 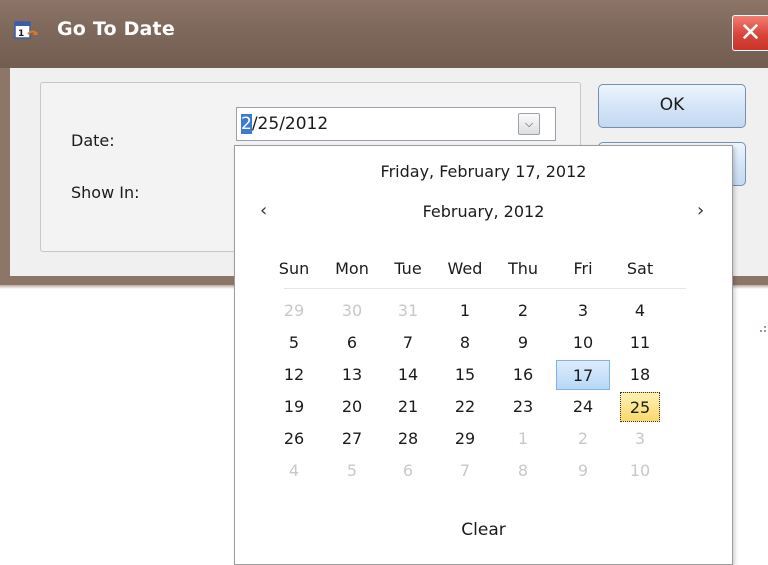 What do you see at coordinates (465, 375) in the screenshot?
I see `calendar-day: 15` at bounding box center [465, 375].